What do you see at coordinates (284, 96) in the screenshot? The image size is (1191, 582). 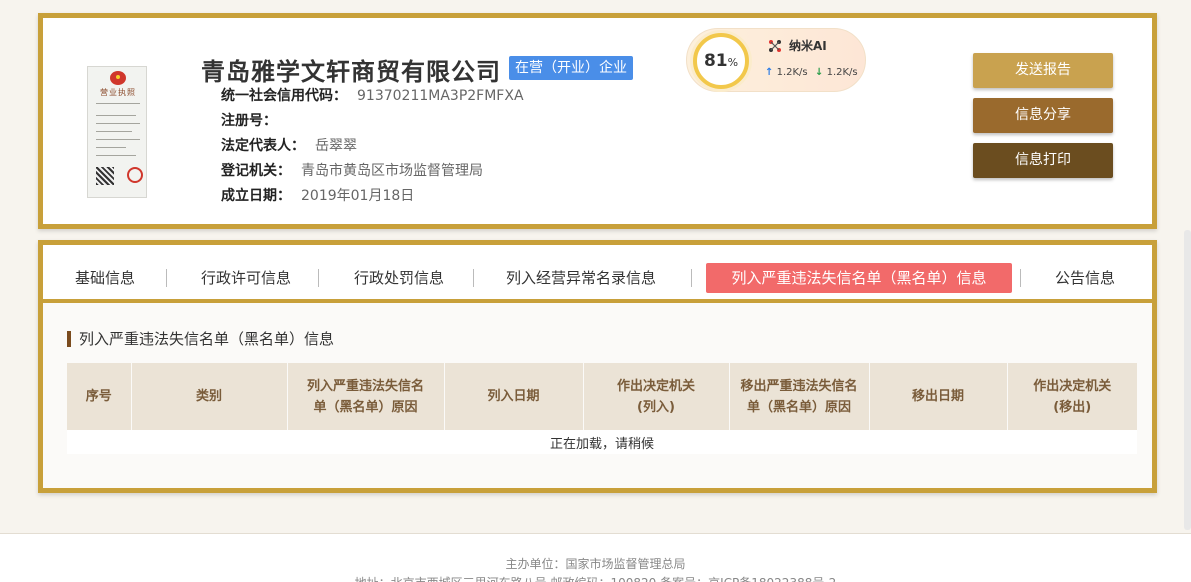 I see `info-label: 统一社会信用代码：` at bounding box center [284, 96].